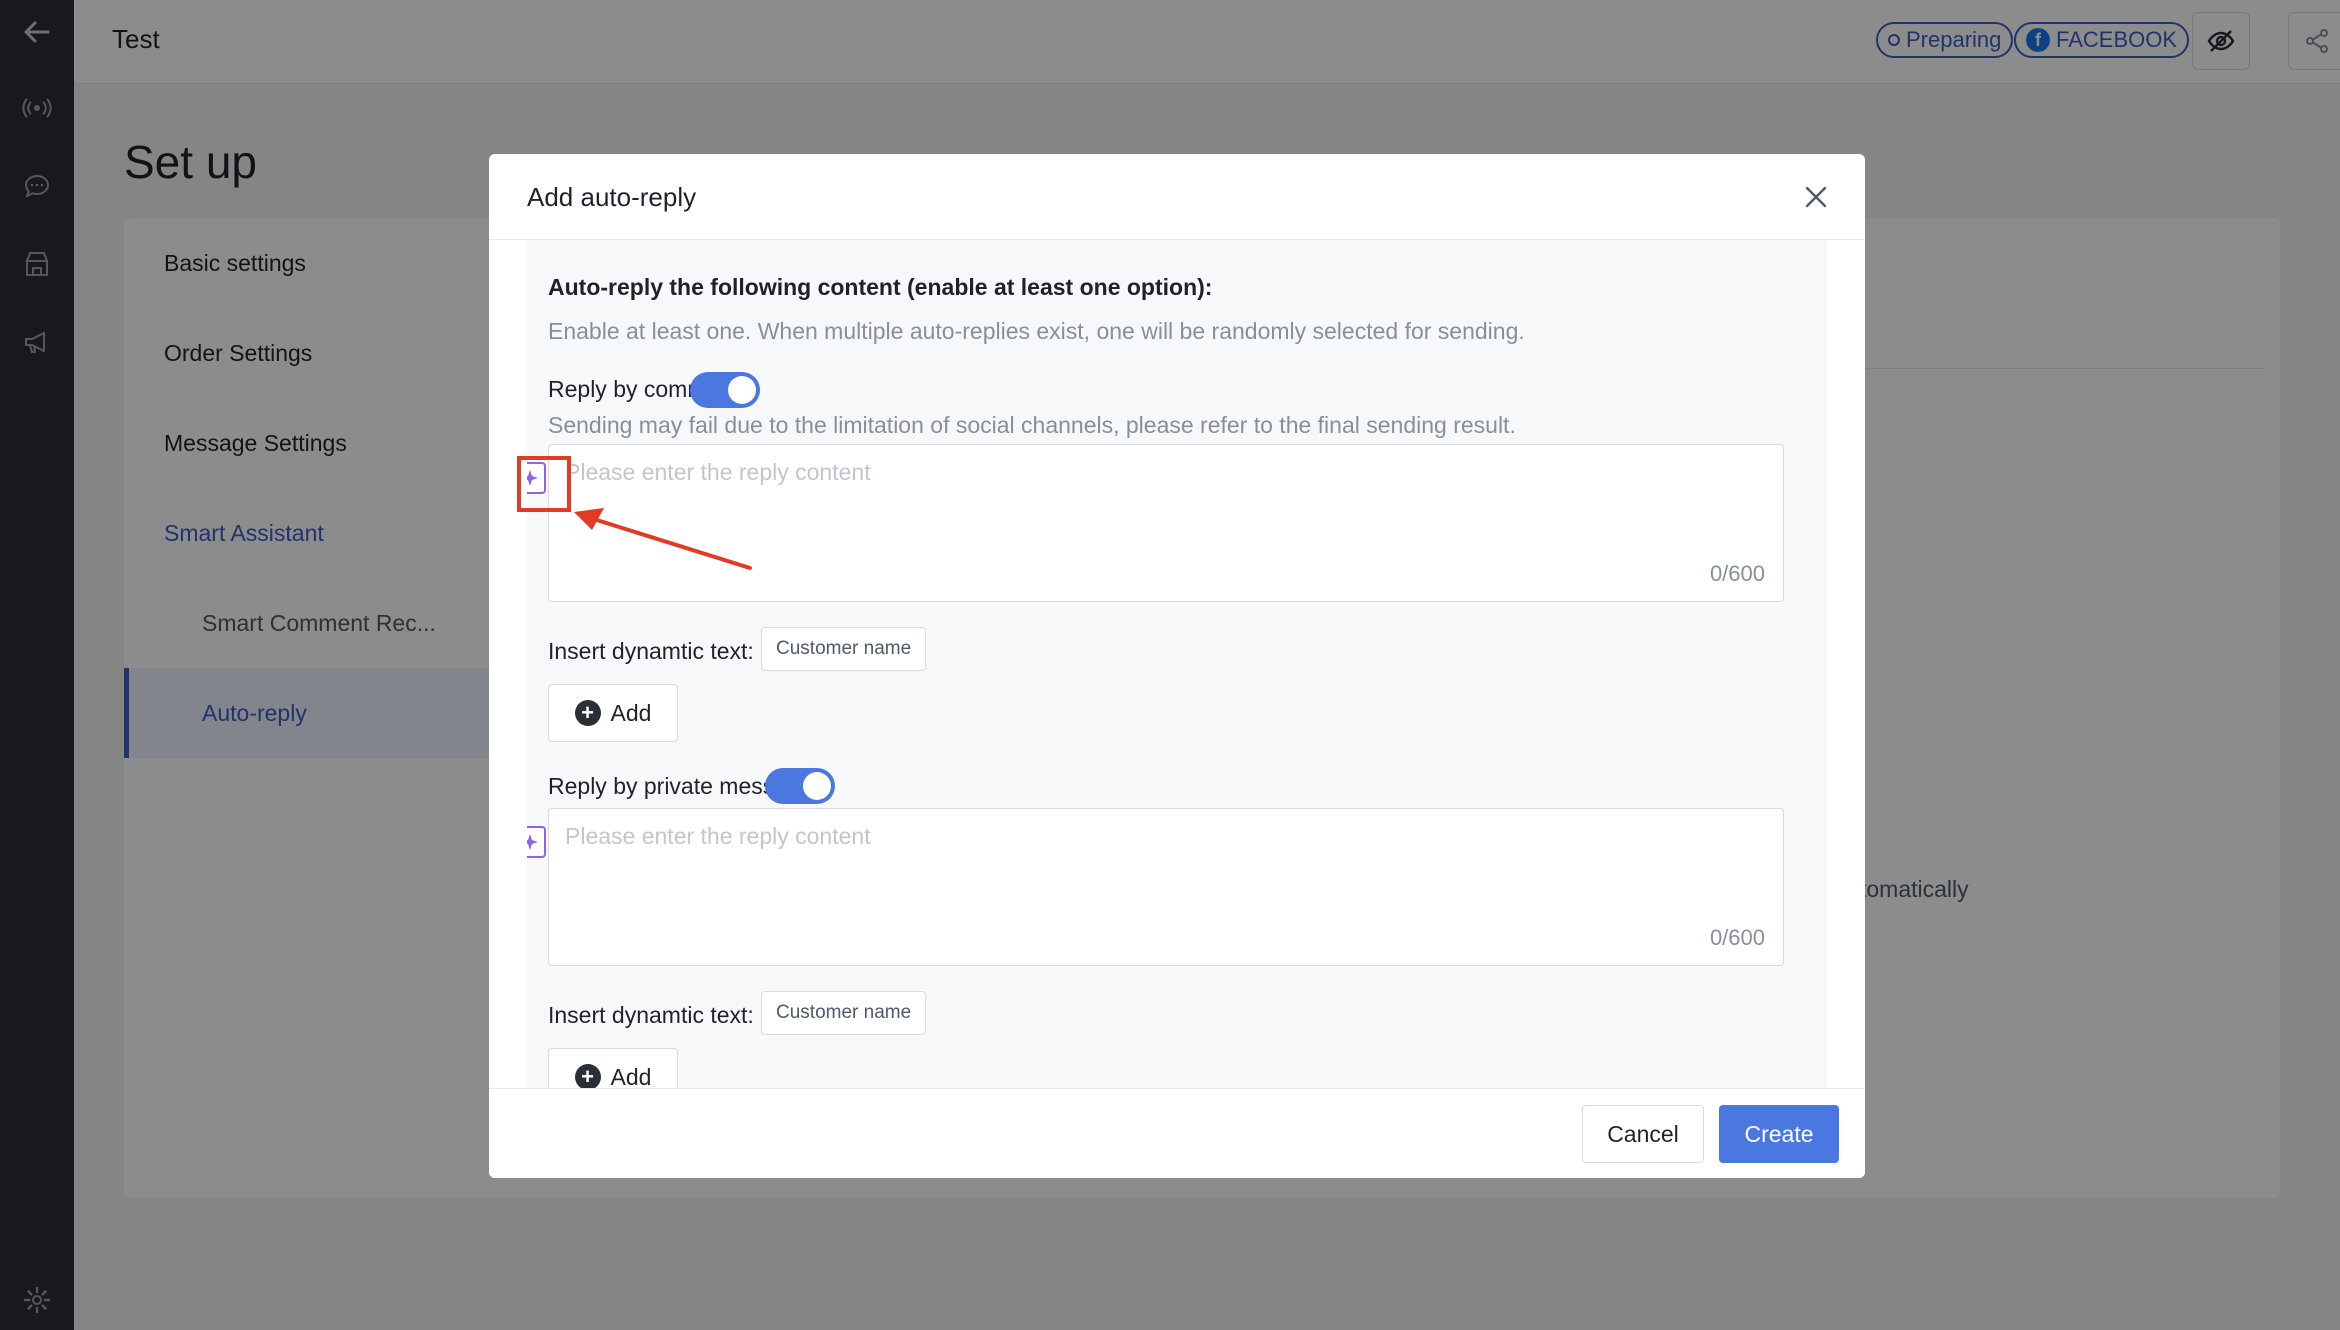 This screenshot has height=1330, width=2340. What do you see at coordinates (536, 842) in the screenshot?
I see `ai-sparkle-icon` at bounding box center [536, 842].